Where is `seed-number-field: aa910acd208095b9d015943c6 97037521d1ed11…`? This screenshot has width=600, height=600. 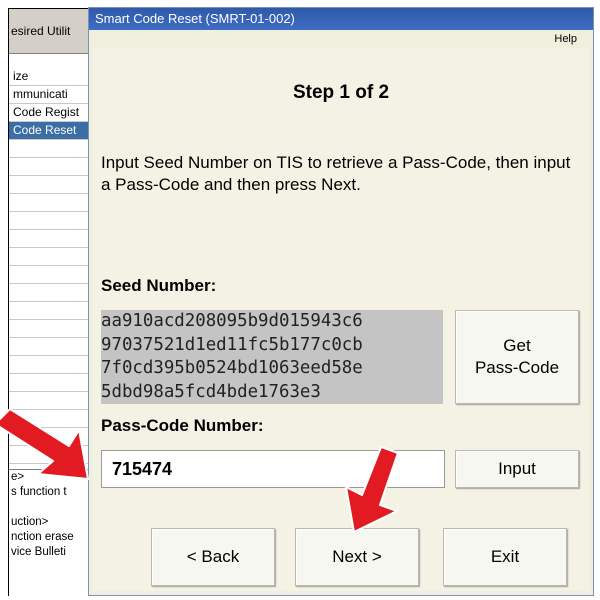
seed-number-field: aa910acd208095b9d015943c6 97037521d1ed11… is located at coordinates (272, 357).